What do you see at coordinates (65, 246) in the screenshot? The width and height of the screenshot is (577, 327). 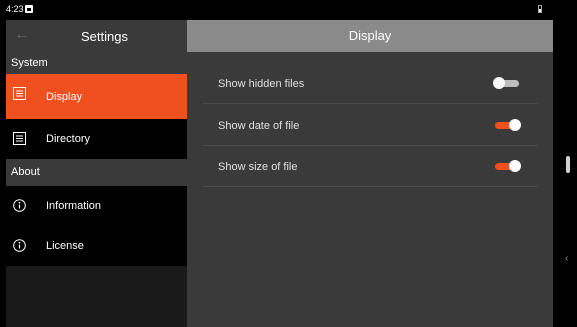 I see `sidebar-item-label: License` at bounding box center [65, 246].